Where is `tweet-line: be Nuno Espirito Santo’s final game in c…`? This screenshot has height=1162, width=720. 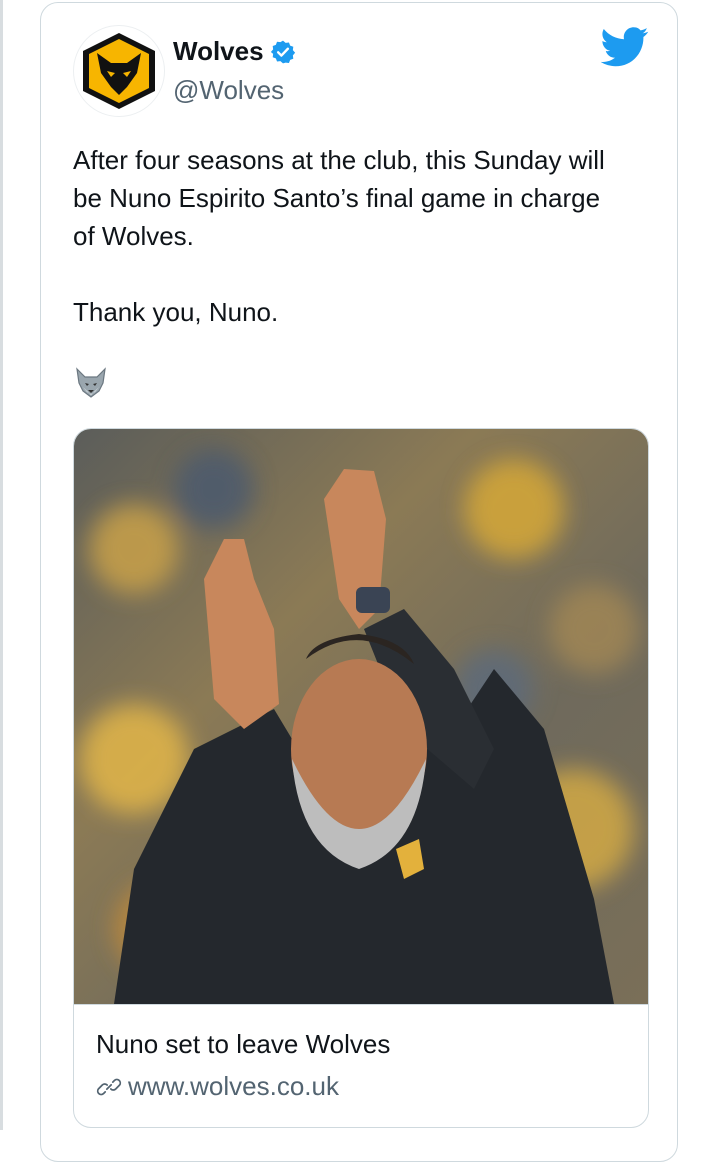
tweet-line: be Nuno Espirito Santo’s final game in c… is located at coordinates (337, 198).